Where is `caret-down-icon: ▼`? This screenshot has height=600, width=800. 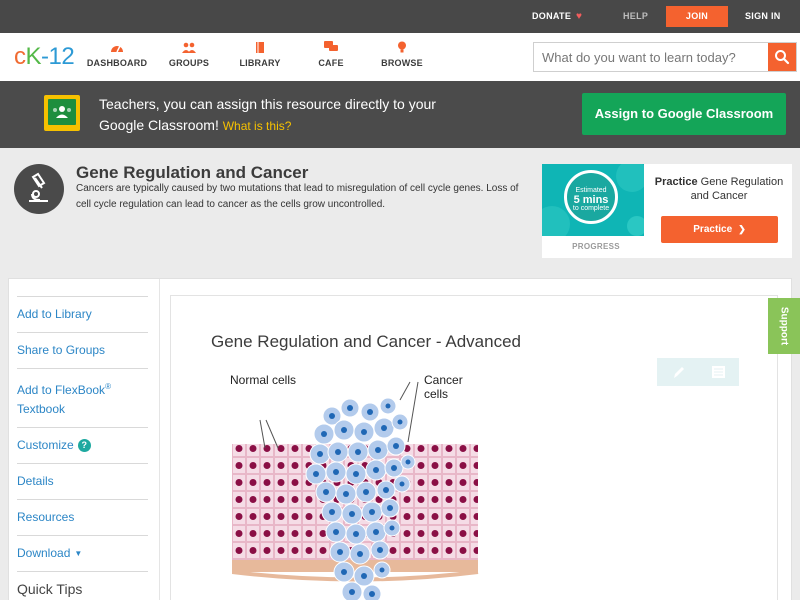 caret-down-icon: ▼ is located at coordinates (78, 553).